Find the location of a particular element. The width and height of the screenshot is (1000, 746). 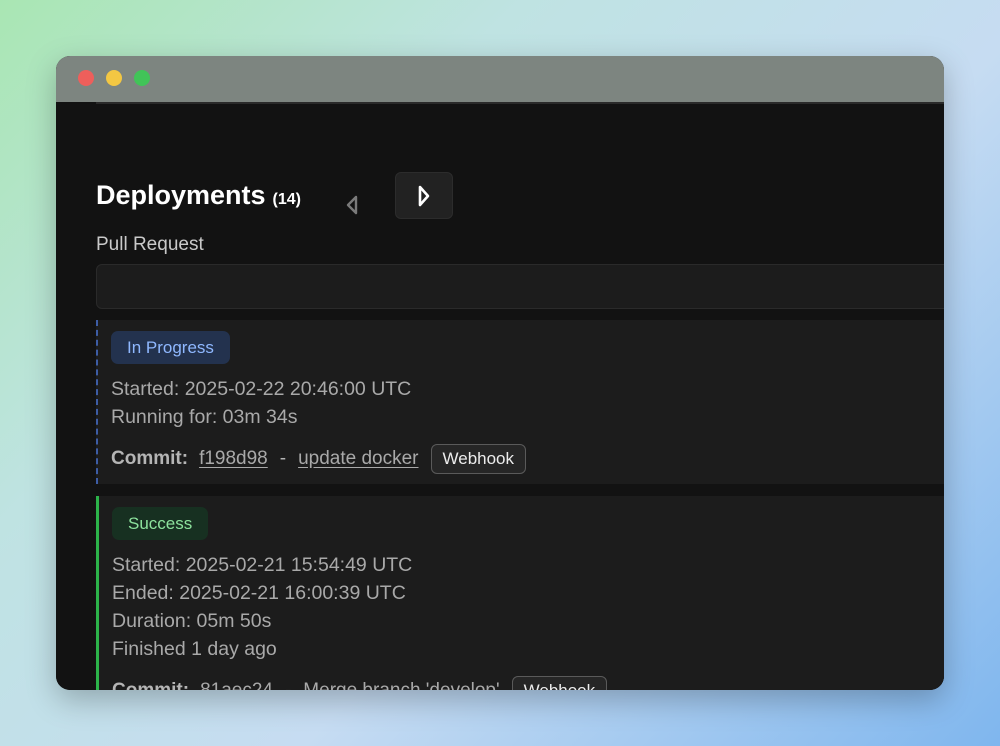

ended-time: Ended: 2025-02-21 16:00:39 UTC is located at coordinates (259, 593).